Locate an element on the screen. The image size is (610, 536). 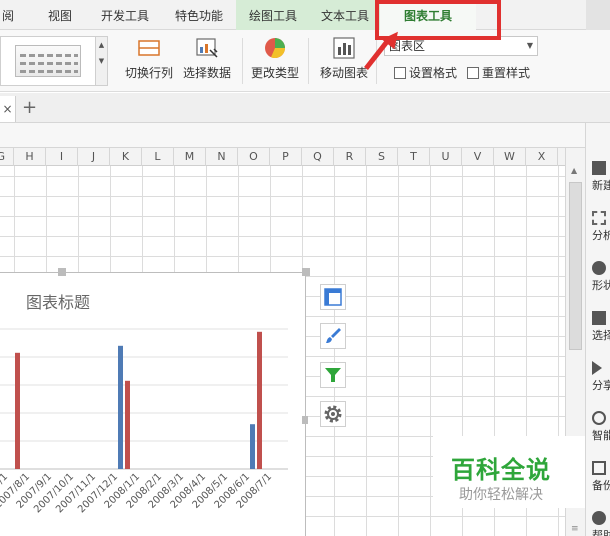
column-header: R is located at coordinates (350, 157).